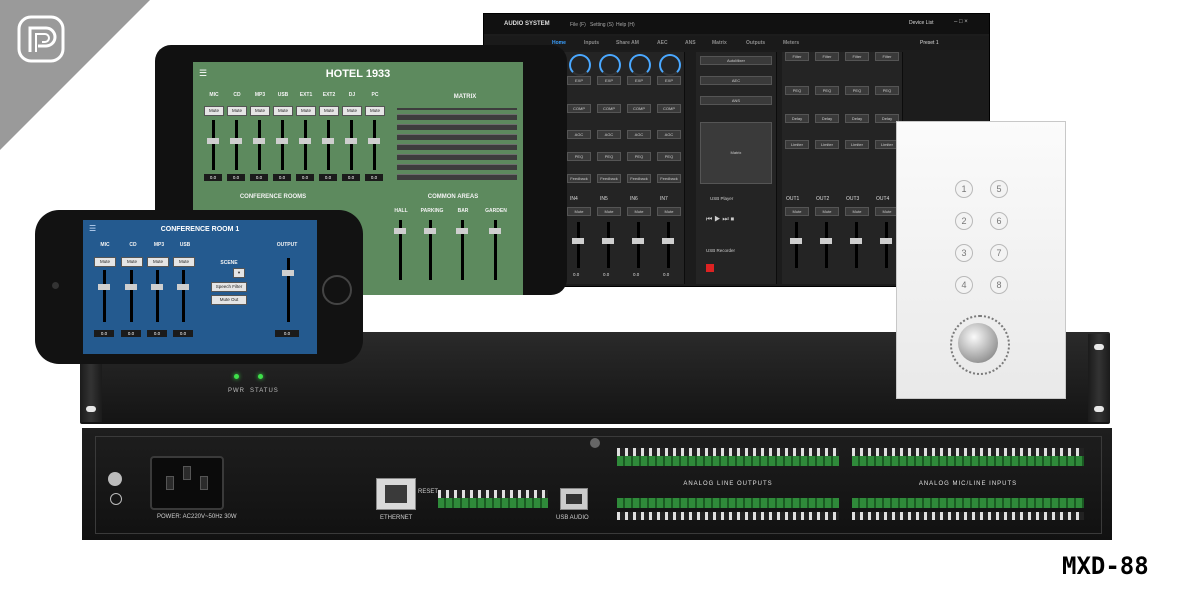 This screenshot has height=600, width=1200. What do you see at coordinates (627, 43) in the screenshot?
I see `tab-share-am: Share AM` at bounding box center [627, 43].